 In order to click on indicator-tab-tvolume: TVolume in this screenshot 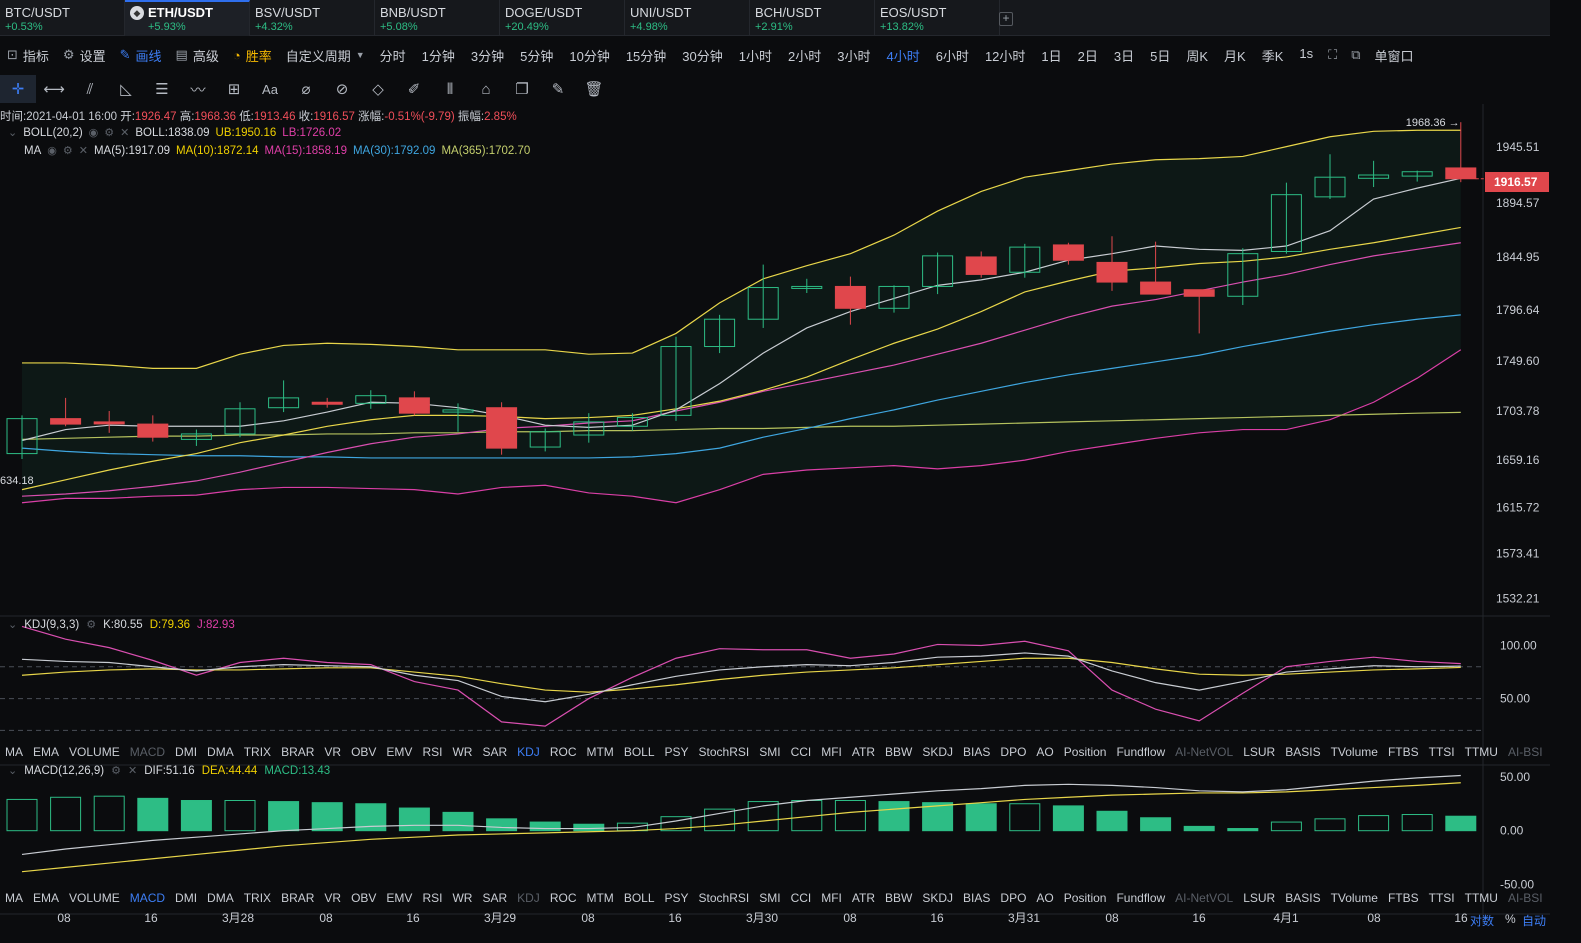, I will do `click(1354, 898)`.